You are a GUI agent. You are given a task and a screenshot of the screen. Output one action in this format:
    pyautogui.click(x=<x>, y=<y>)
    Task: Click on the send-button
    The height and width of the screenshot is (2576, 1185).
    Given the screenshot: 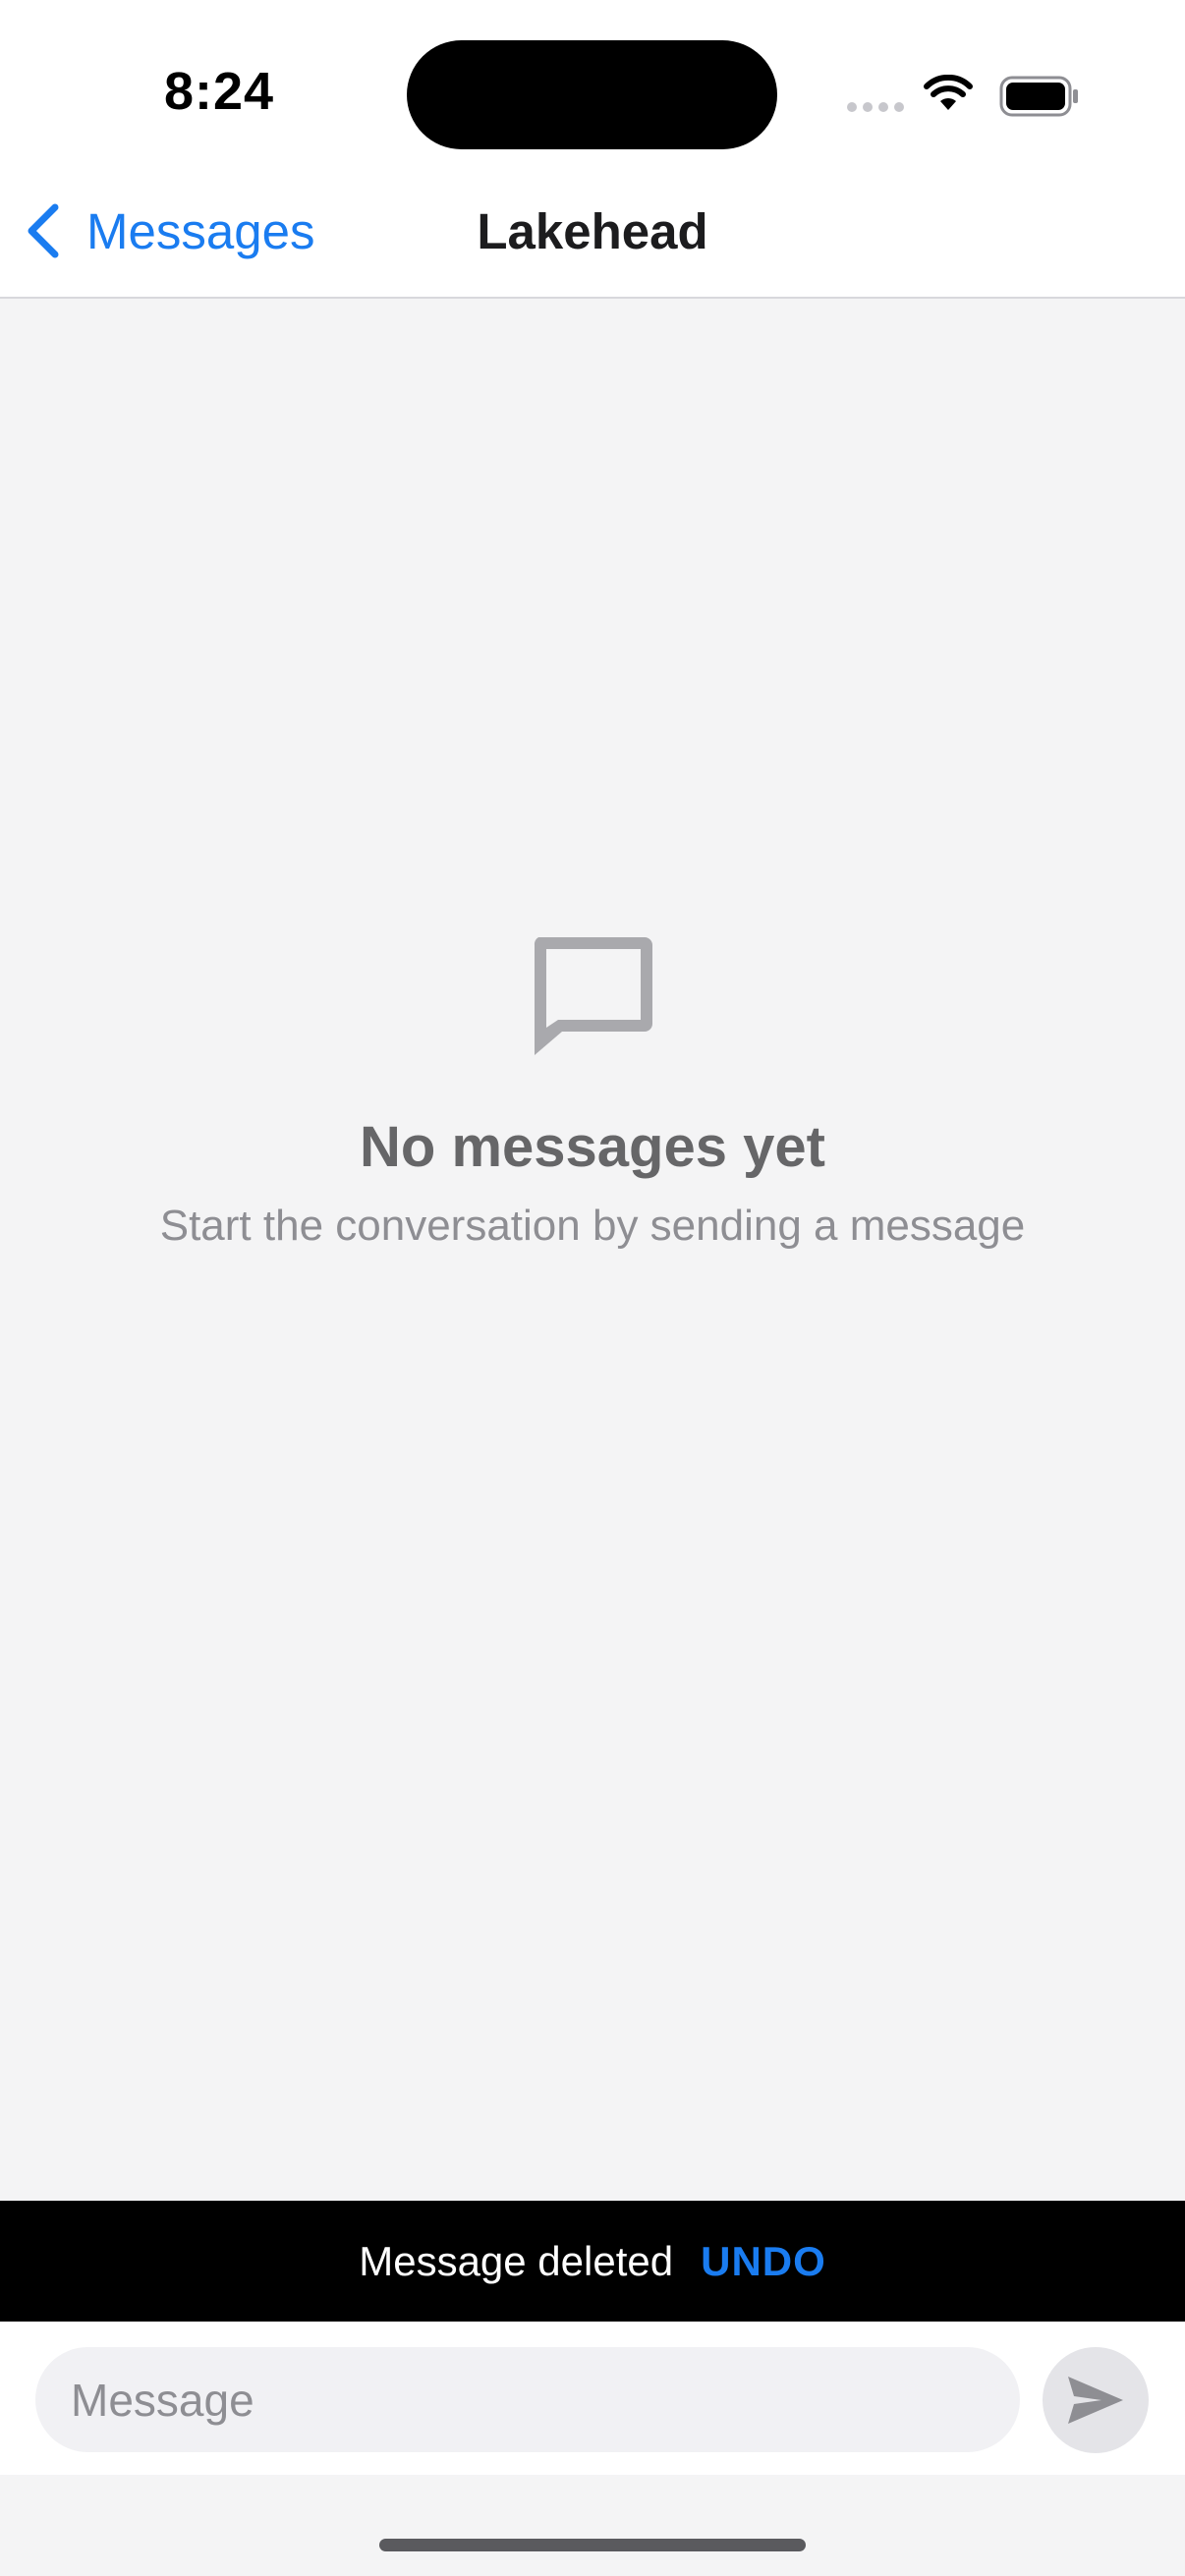 What is the action you would take?
    pyautogui.click(x=1096, y=2400)
    